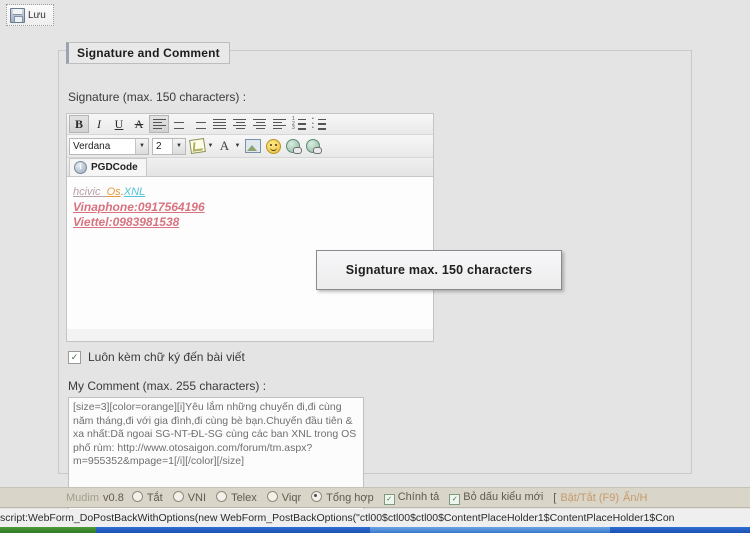 Image resolution: width=750 pixels, height=533 pixels. What do you see at coordinates (154, 498) in the screenshot?
I see `mudim-mode-tat-label: Tắt` at bounding box center [154, 498].